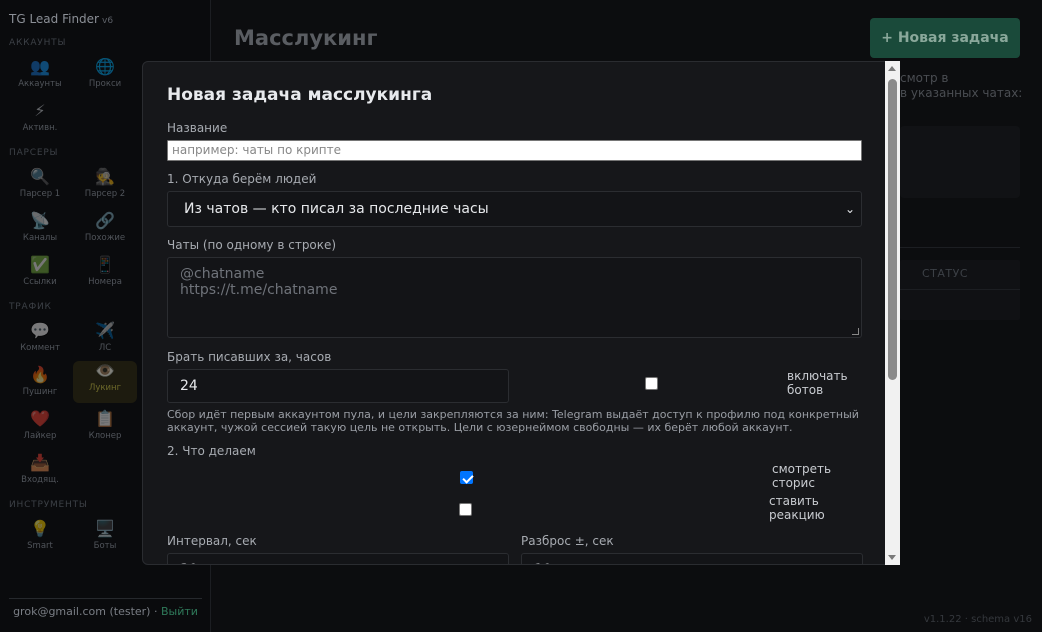 This screenshot has width=1042, height=632. I want to click on sidebar-item-label: Аккаунты, so click(40, 84).